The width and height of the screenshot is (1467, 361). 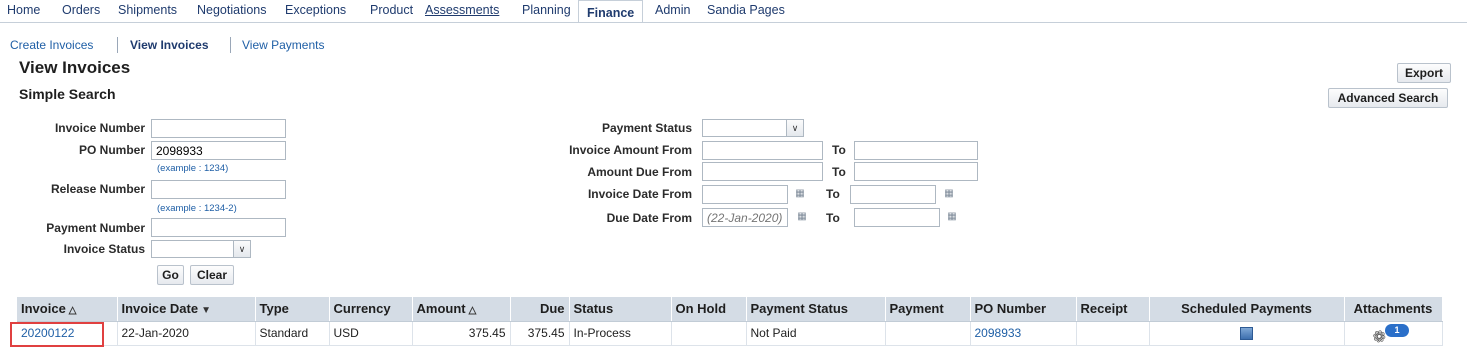 What do you see at coordinates (197, 208) in the screenshot?
I see `release-number-hint: (example : 1234-2)` at bounding box center [197, 208].